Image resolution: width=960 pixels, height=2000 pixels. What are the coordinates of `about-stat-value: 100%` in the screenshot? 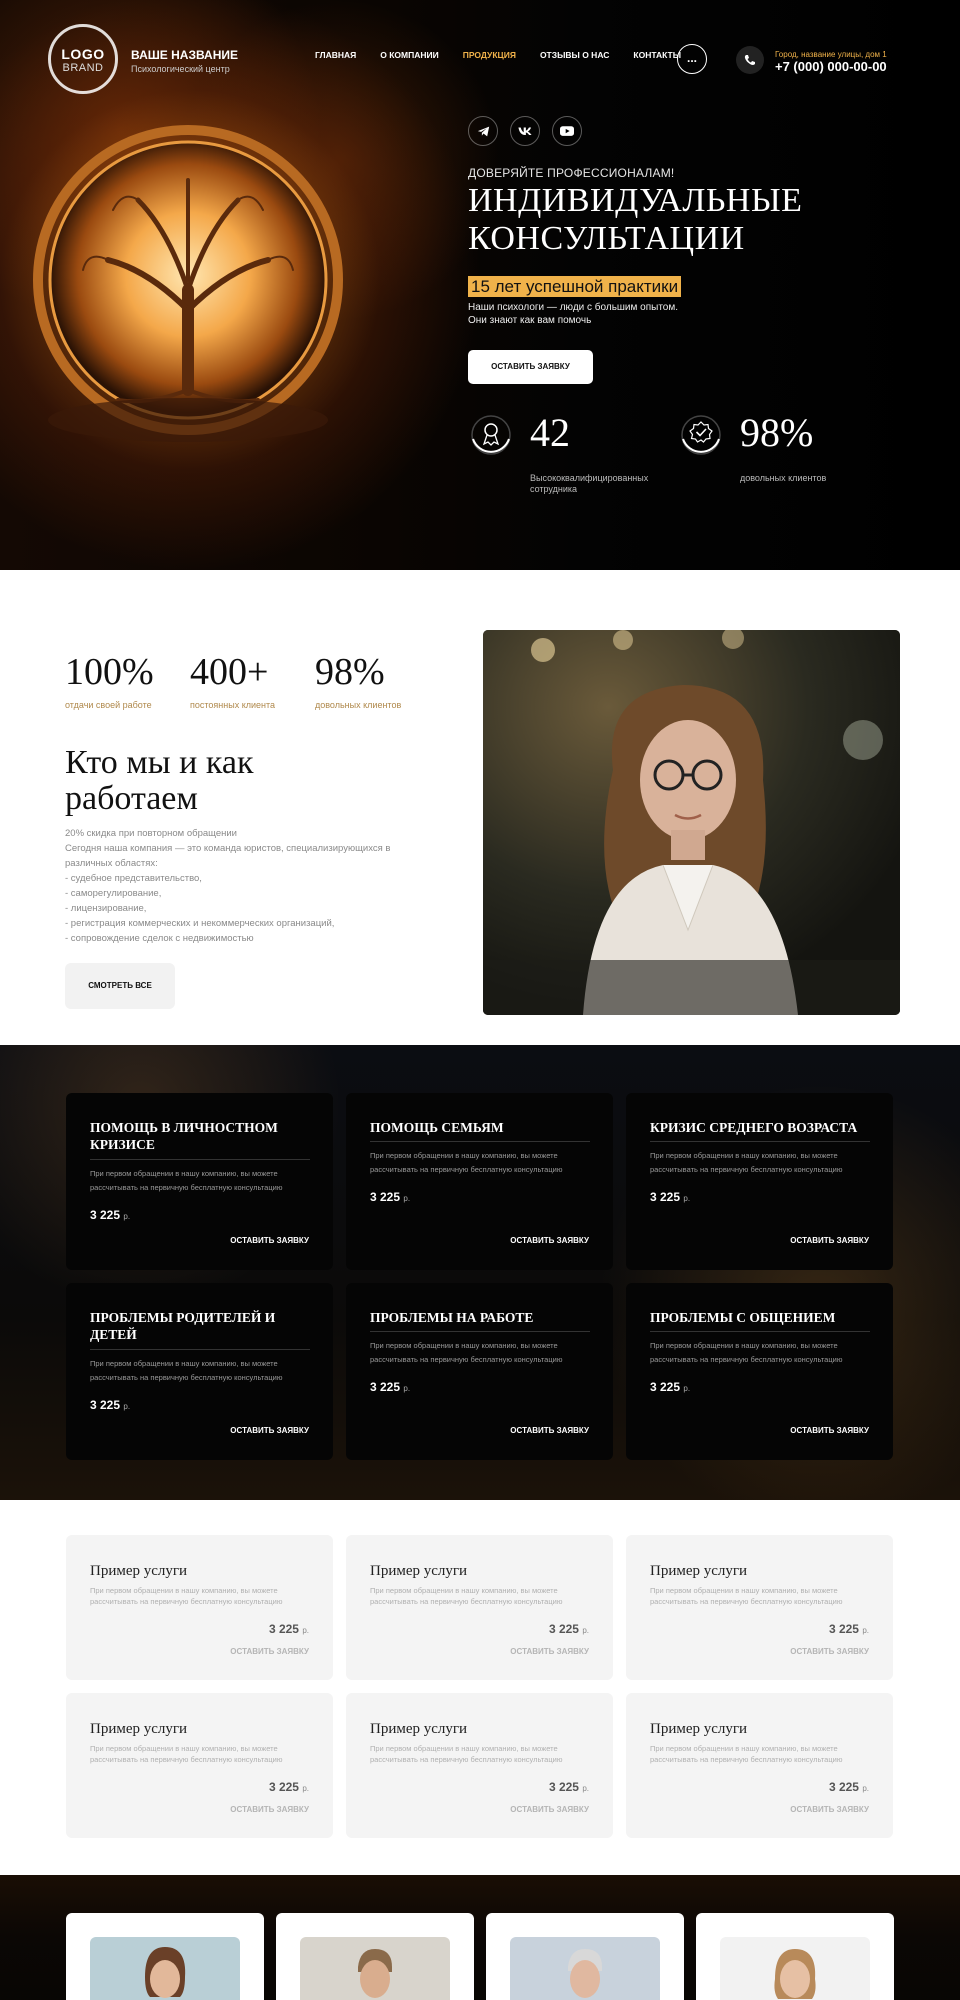 It's located at (109, 672).